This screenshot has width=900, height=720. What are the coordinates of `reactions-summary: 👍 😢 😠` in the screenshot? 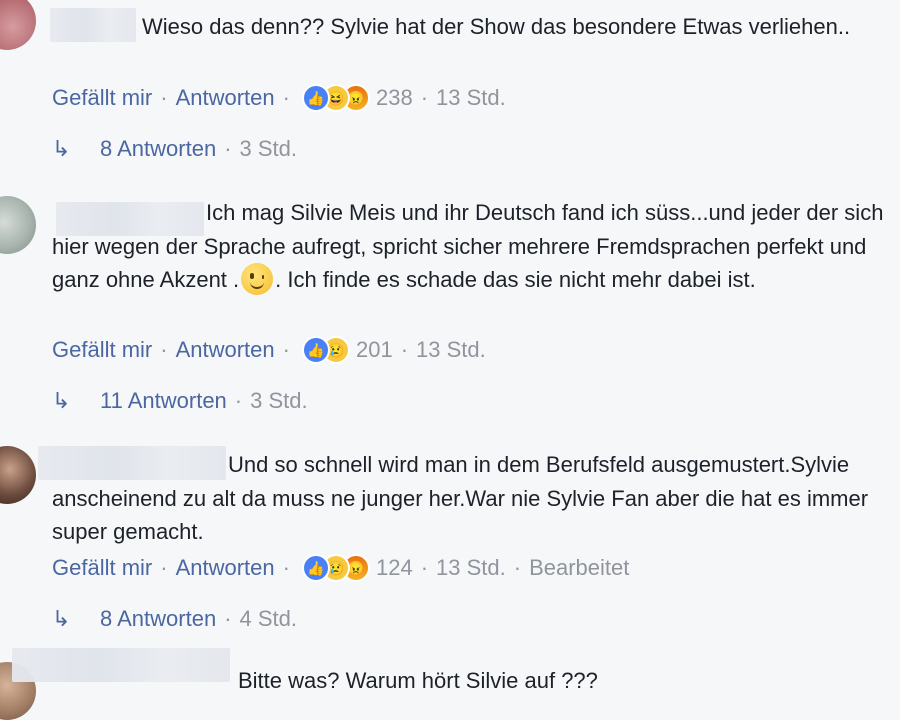 It's located at (335, 568).